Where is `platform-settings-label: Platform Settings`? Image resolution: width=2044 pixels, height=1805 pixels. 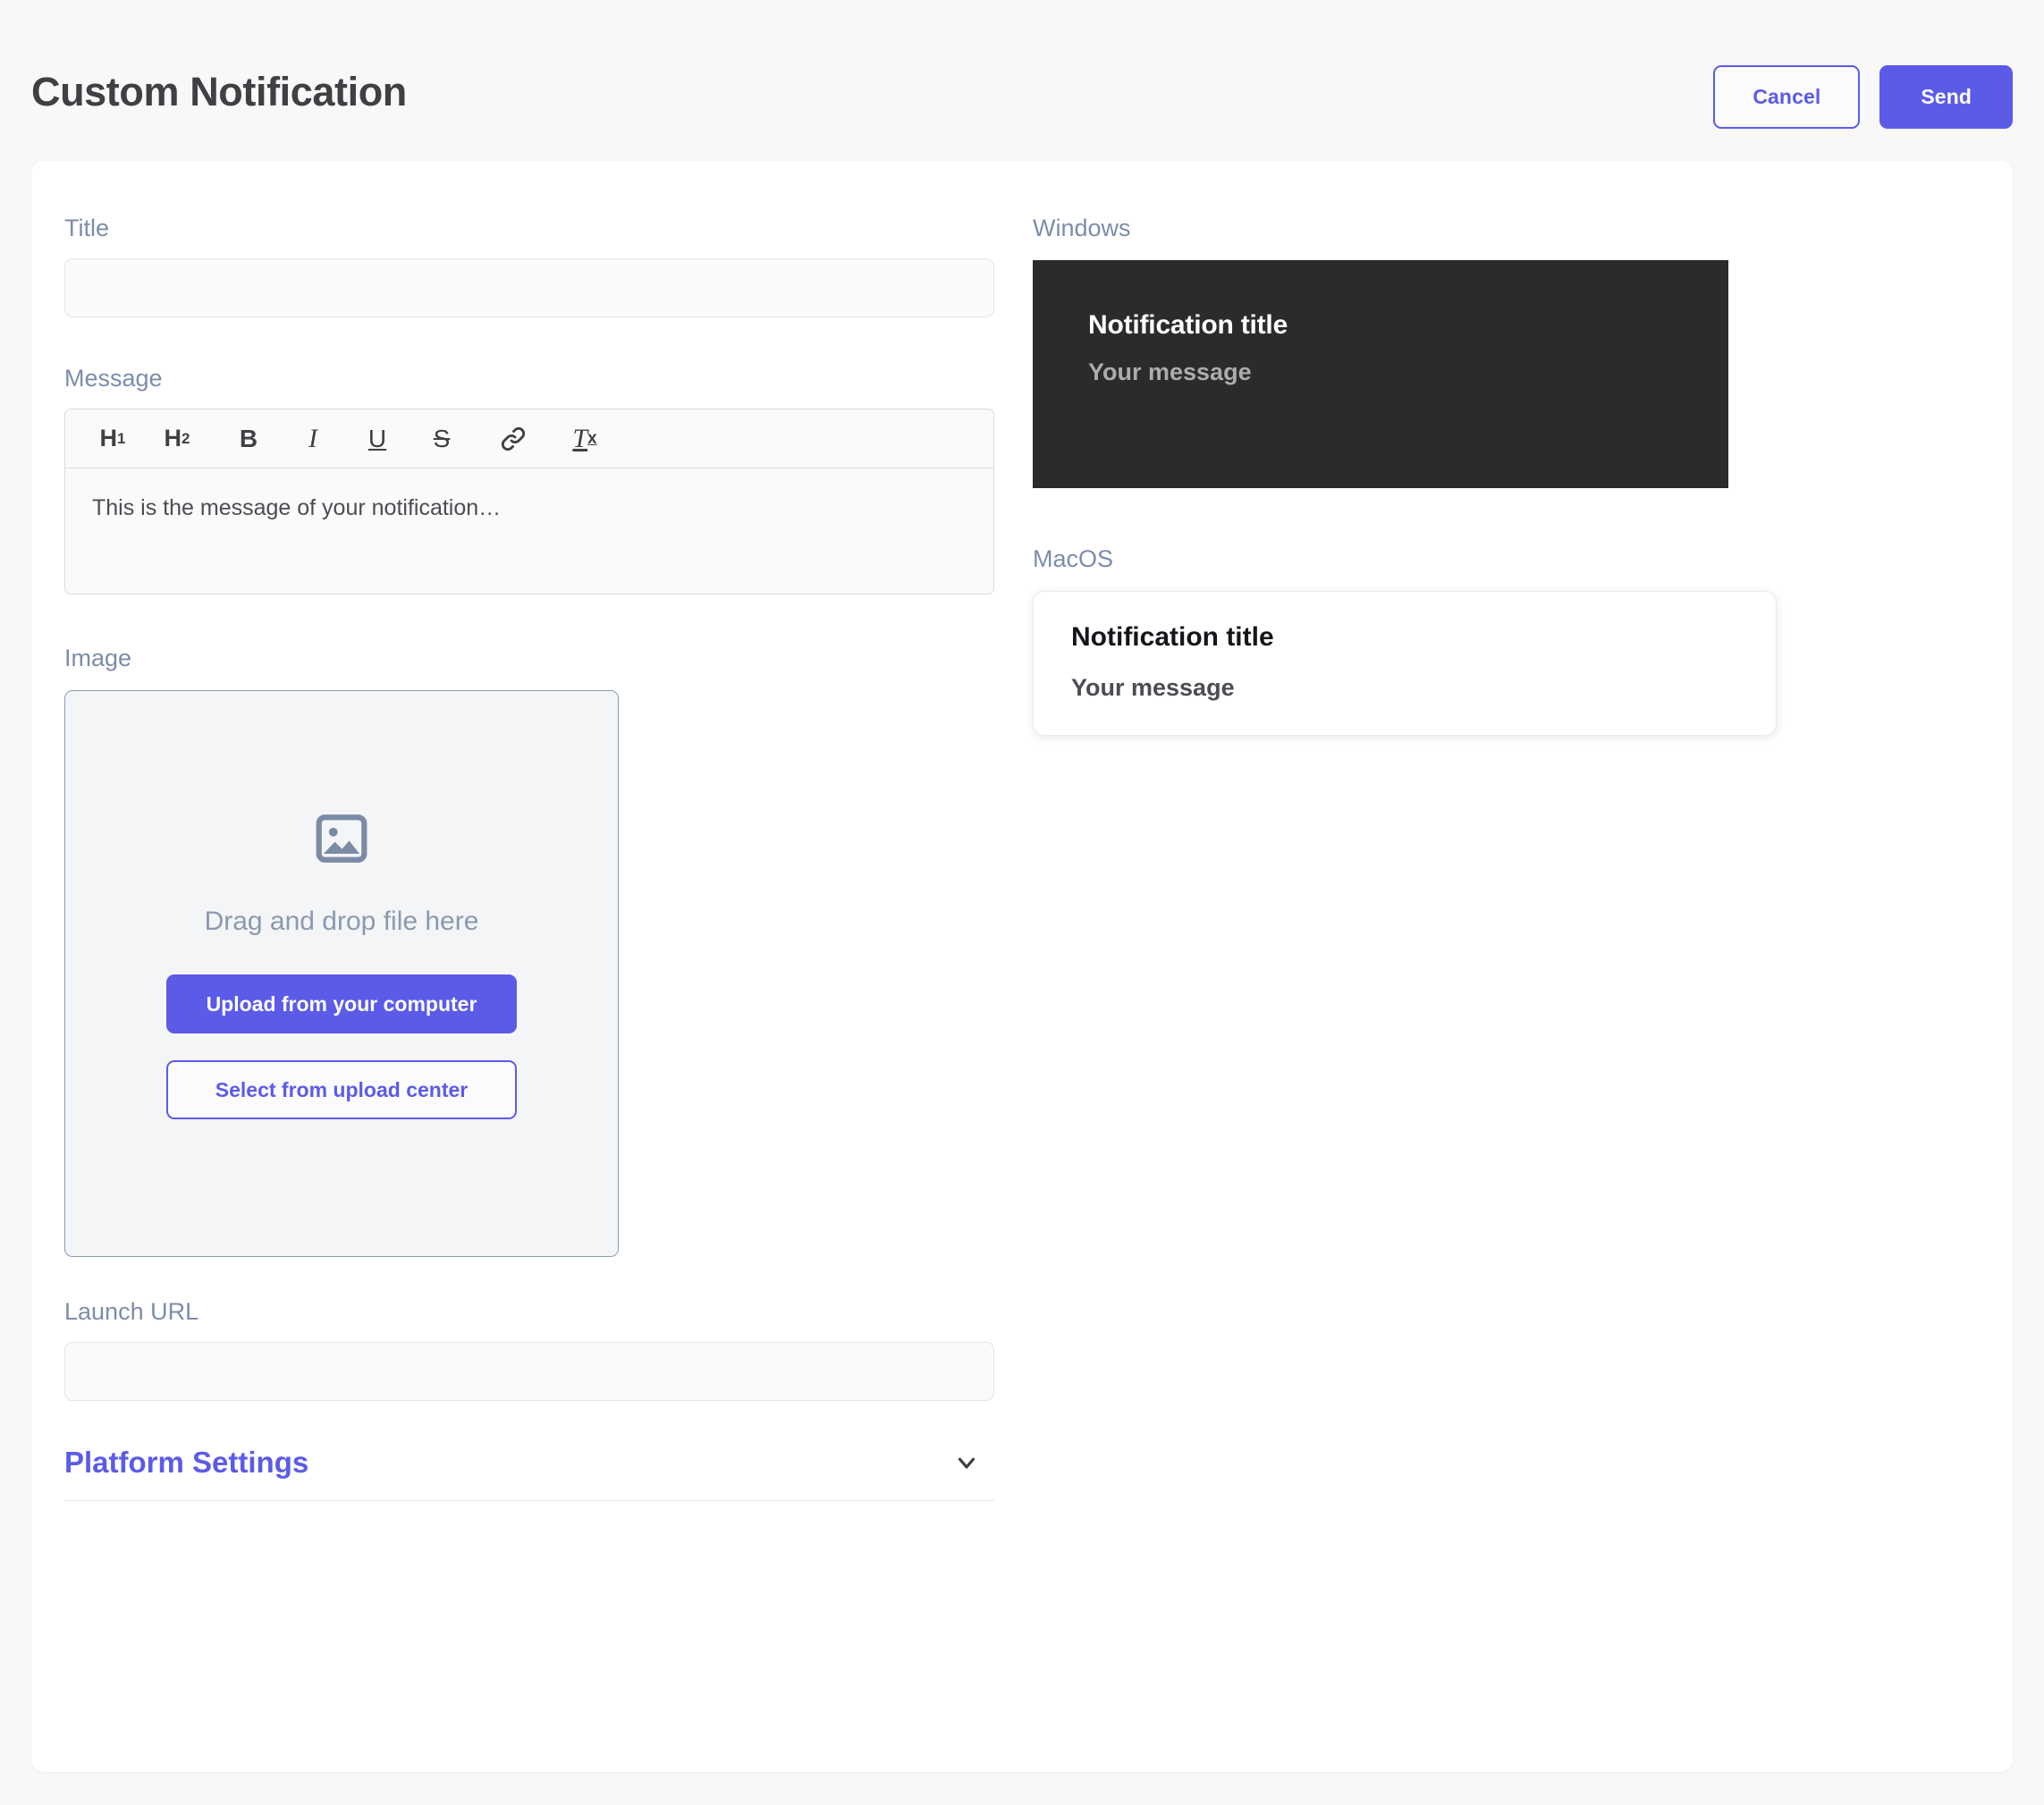
platform-settings-label: Platform Settings is located at coordinates (186, 1462).